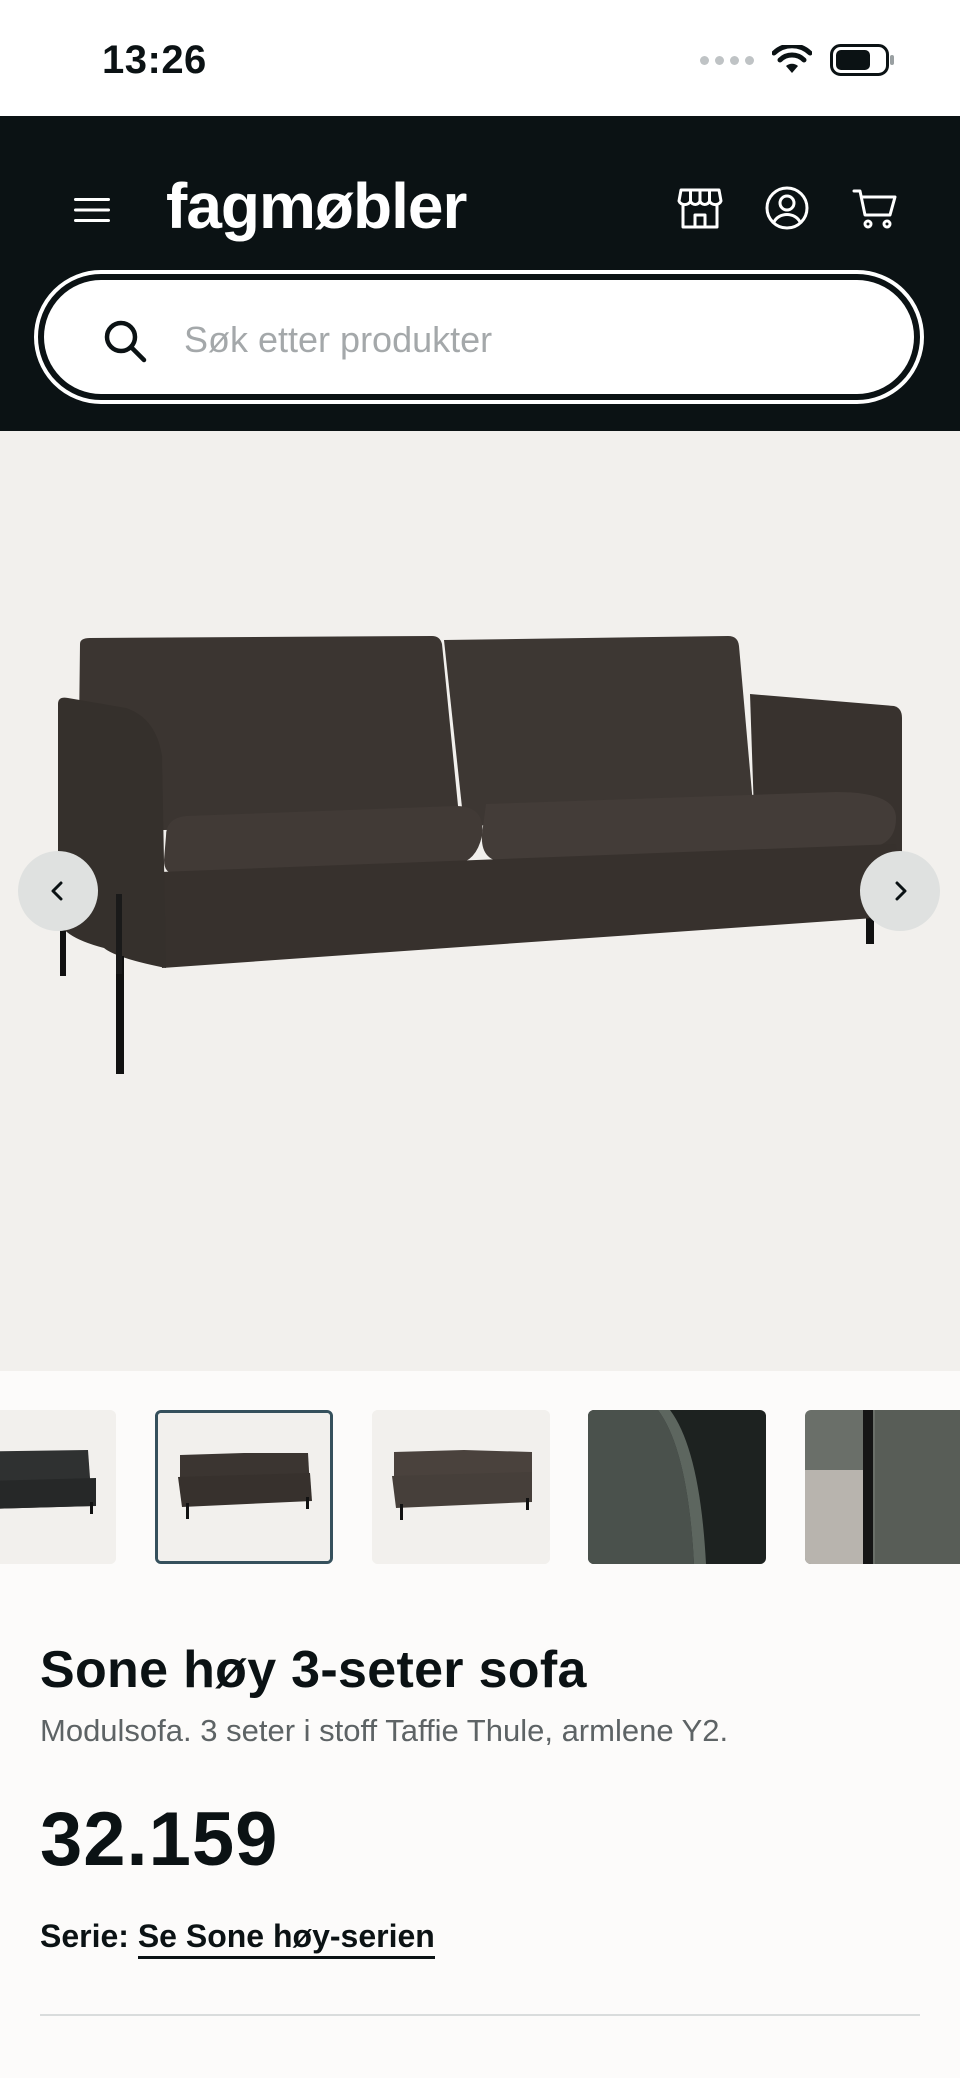 Image resolution: width=960 pixels, height=2078 pixels. I want to click on store-icon, so click(700, 208).